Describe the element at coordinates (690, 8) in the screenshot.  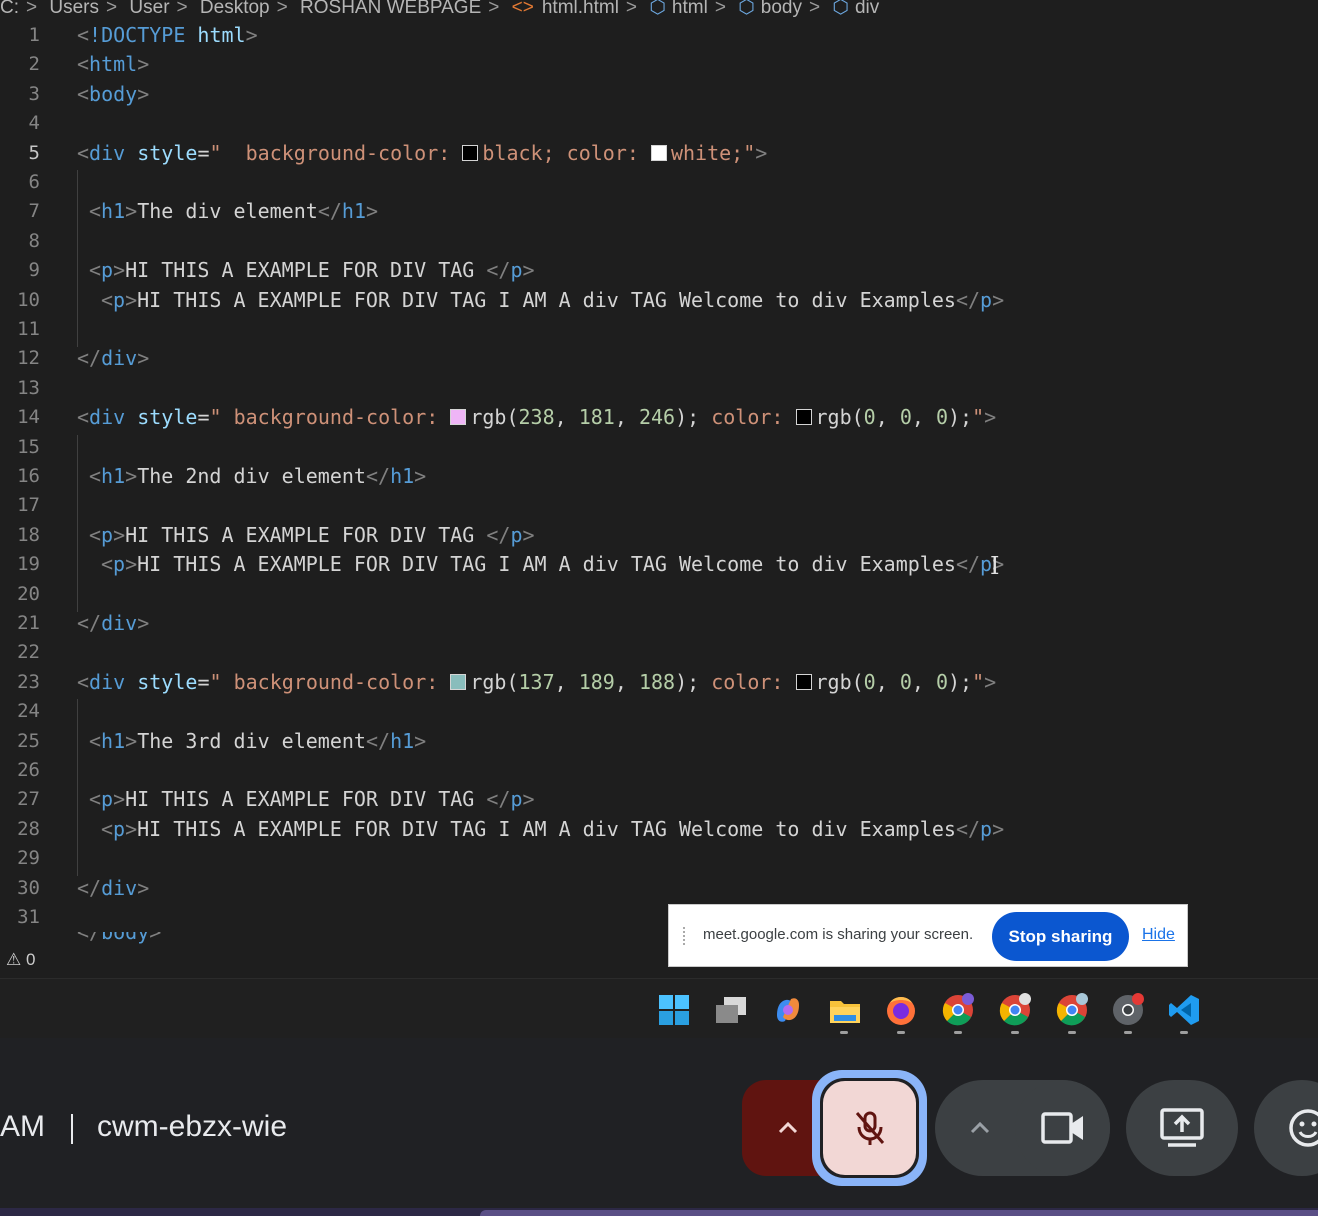
I see `breadcrumb-item-html: html` at that location.